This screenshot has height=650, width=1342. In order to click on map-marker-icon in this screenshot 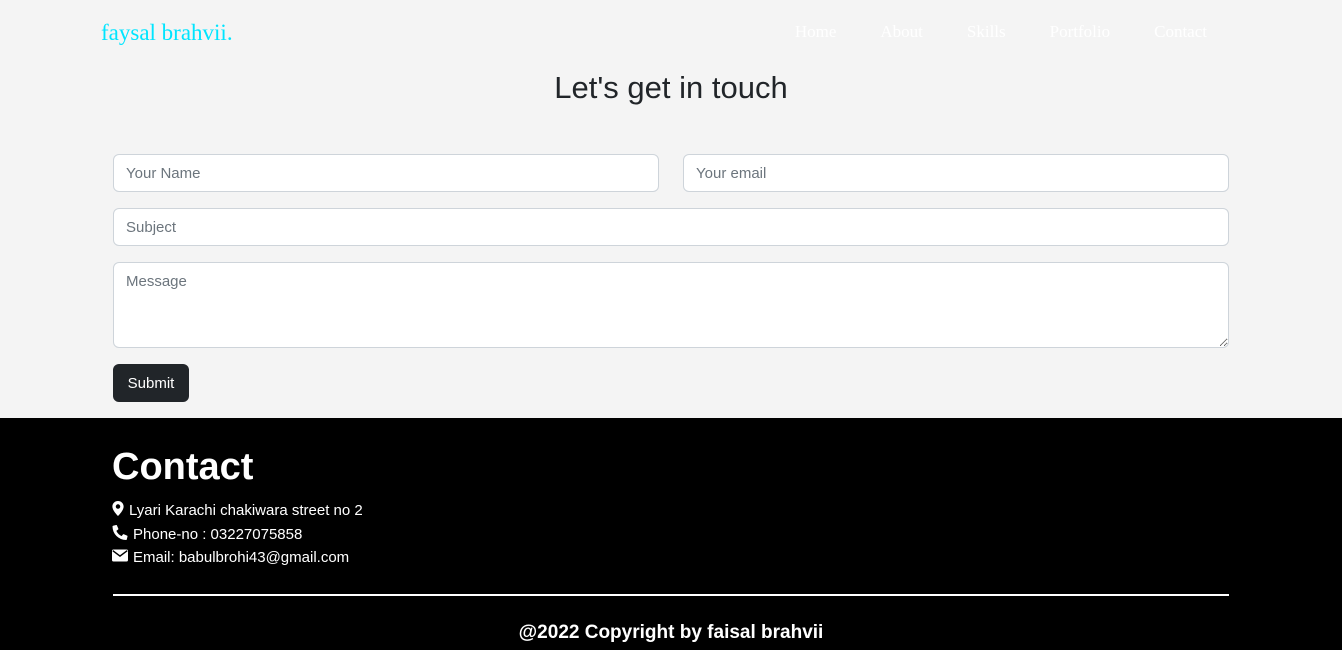, I will do `click(120, 510)`.